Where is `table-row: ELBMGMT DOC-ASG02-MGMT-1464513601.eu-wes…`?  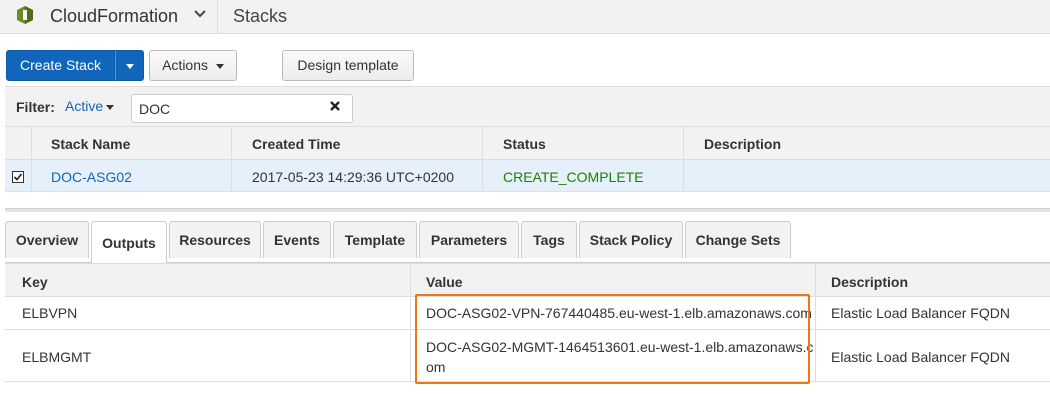 table-row: ELBMGMT DOC-ASG02-MGMT-1464513601.eu-wes… is located at coordinates (527, 356).